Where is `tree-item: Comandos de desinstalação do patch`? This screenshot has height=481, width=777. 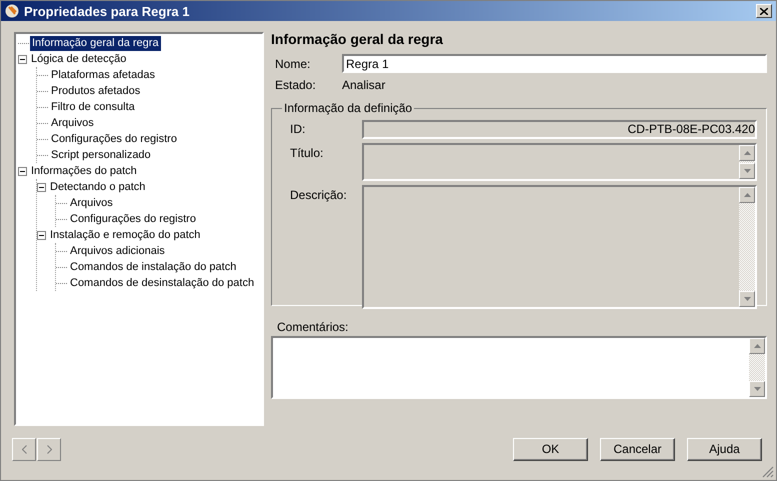 tree-item: Comandos de desinstalação do patch is located at coordinates (162, 283).